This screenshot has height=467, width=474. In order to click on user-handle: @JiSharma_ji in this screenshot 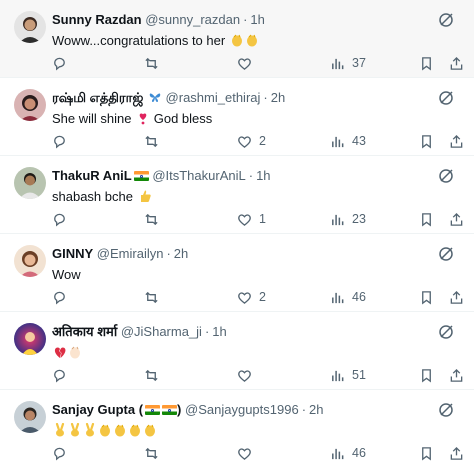, I will do `click(161, 331)`.